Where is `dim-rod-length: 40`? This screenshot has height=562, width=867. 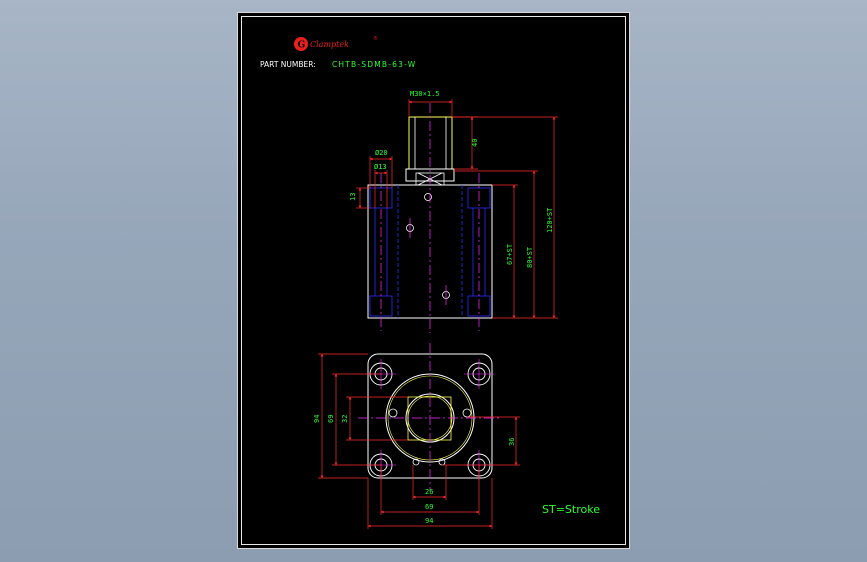
dim-rod-length: 40 is located at coordinates (475, 143).